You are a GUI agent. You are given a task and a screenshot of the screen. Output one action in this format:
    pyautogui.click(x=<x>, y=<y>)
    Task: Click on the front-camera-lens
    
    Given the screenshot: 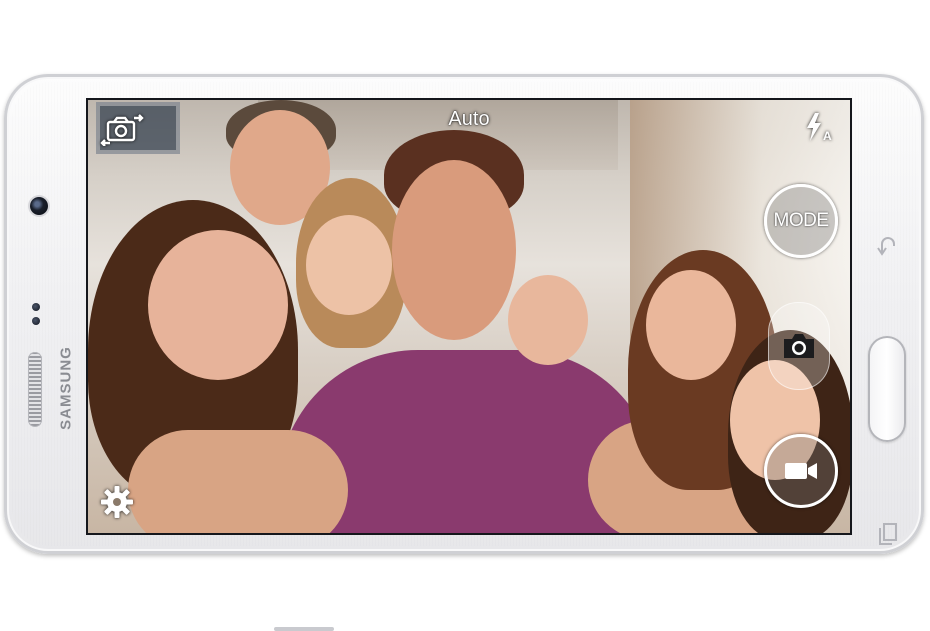 What is the action you would take?
    pyautogui.click(x=39, y=206)
    